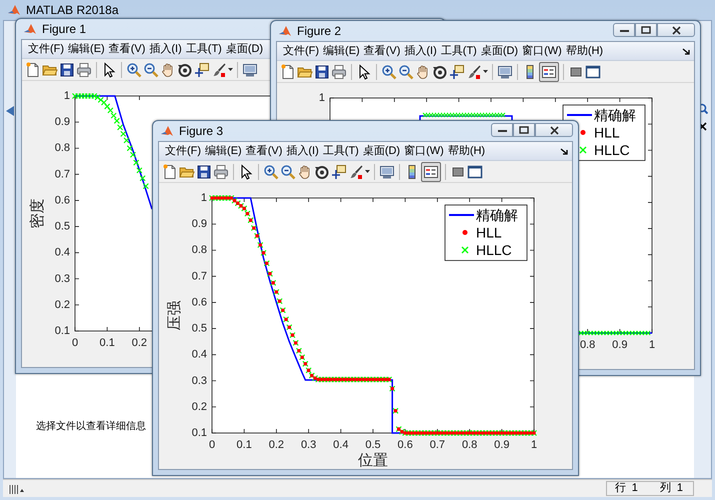  I want to click on column-label: 列, so click(665, 488).